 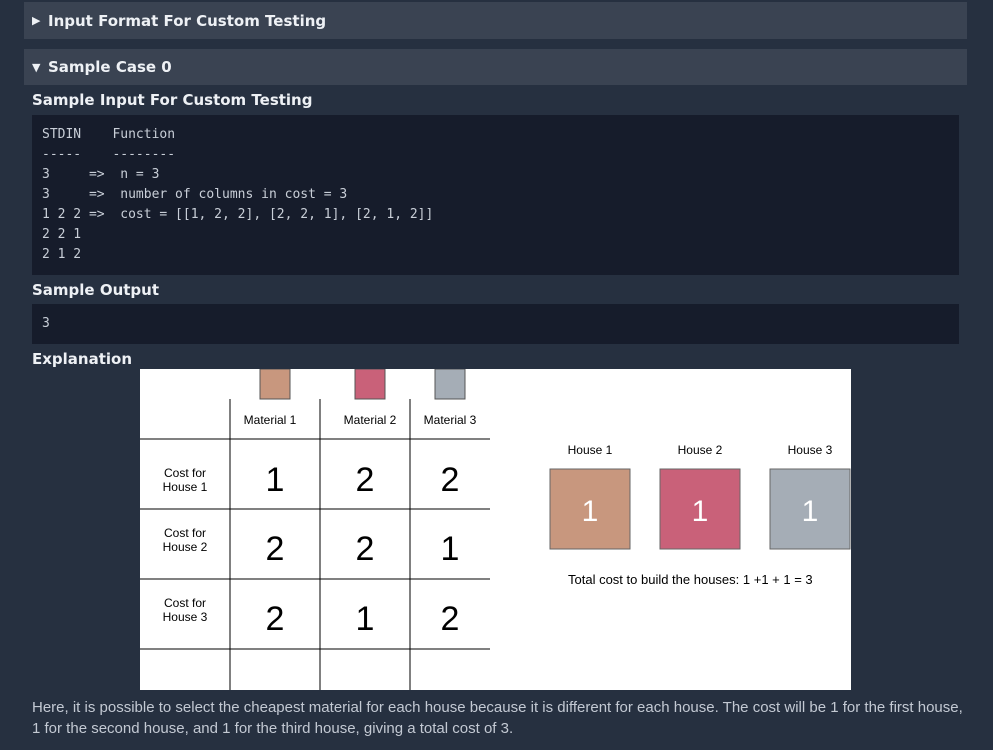 I want to click on row-2-label-line1: Cost for, so click(x=185, y=533).